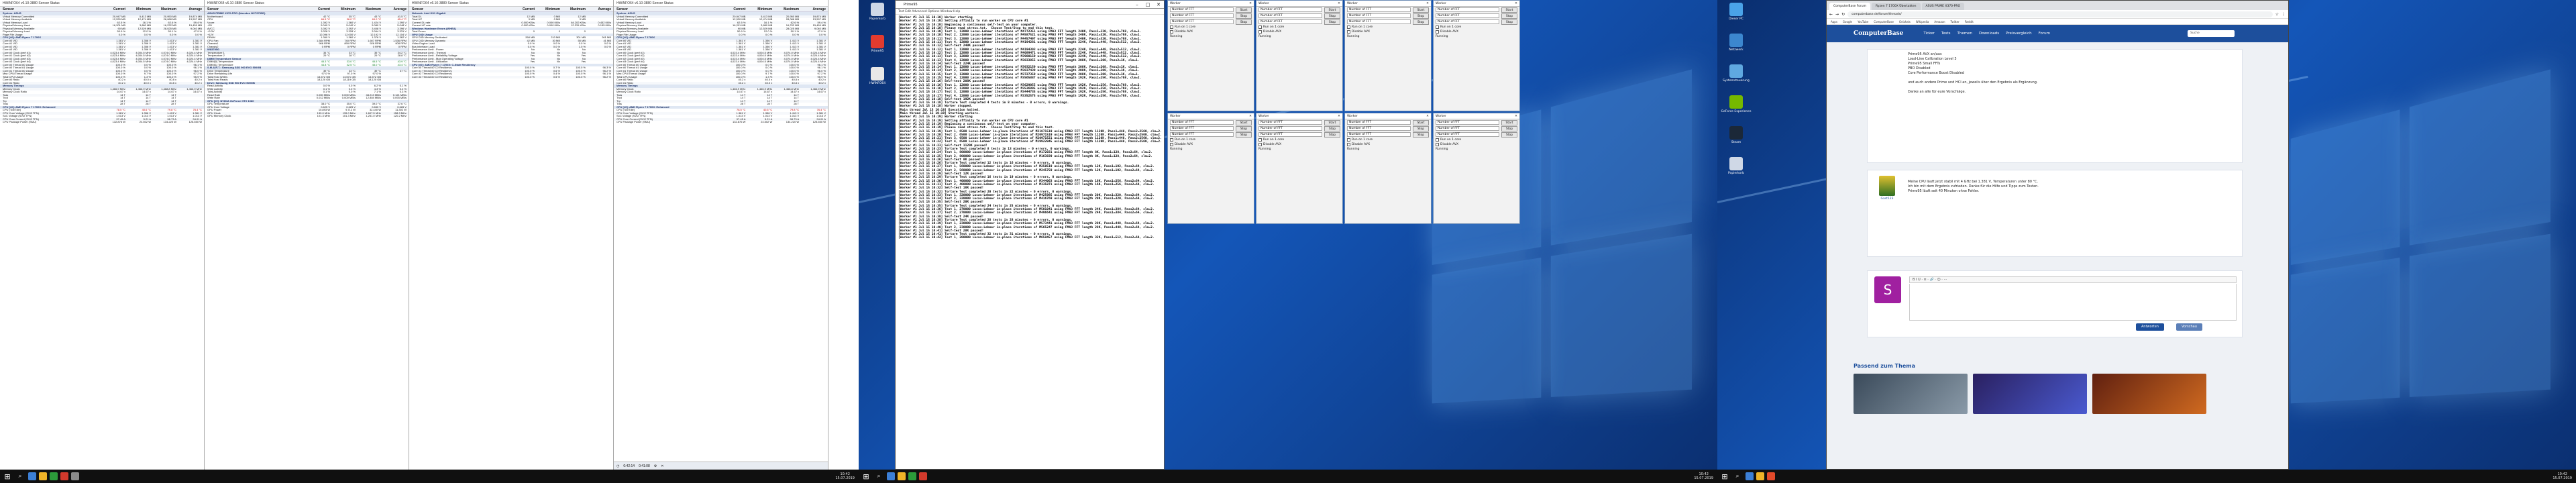 The height and width of the screenshot is (483, 2576). What do you see at coordinates (1896, 6) in the screenshot?
I see `browser-tab: Ryzen 7 1700X Übertakten` at bounding box center [1896, 6].